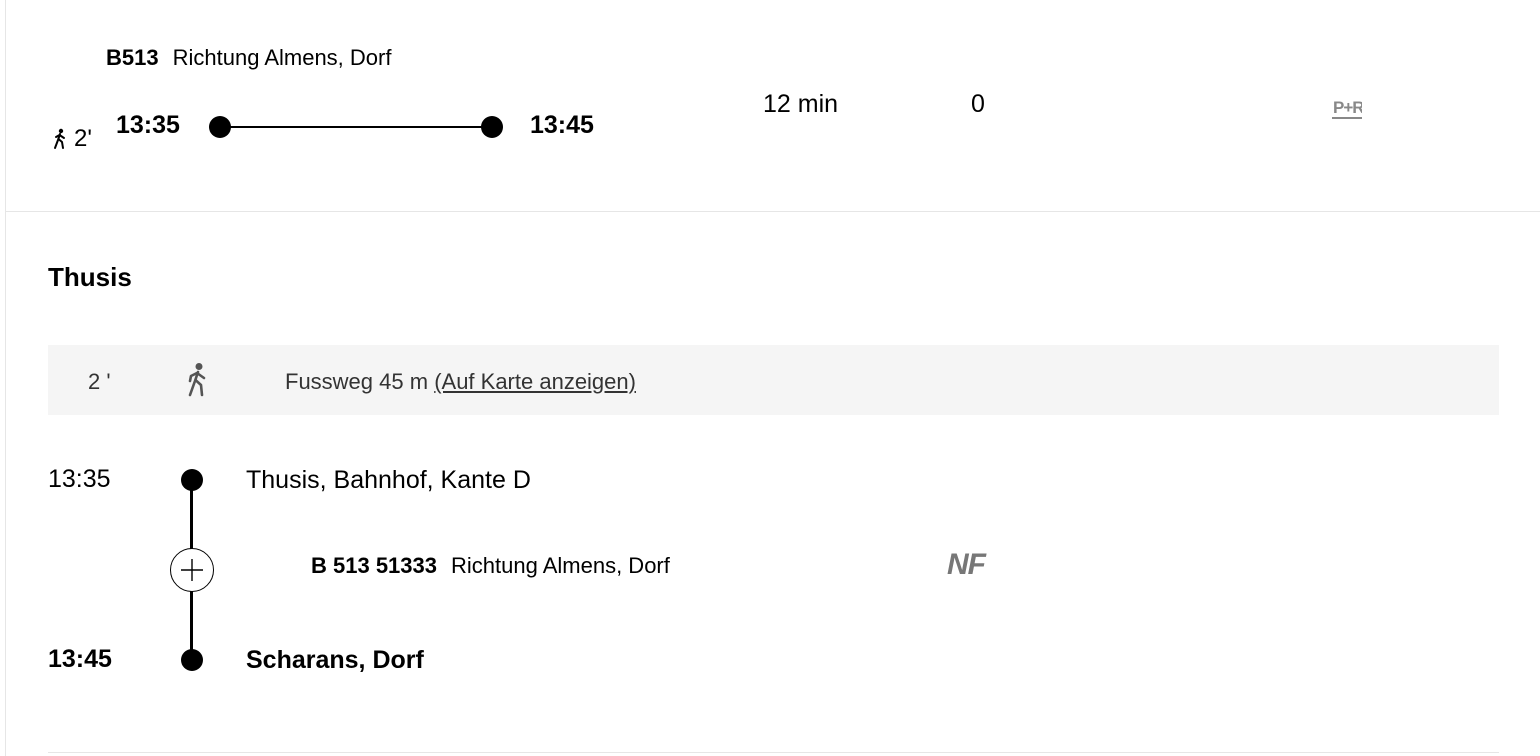 The width and height of the screenshot is (1540, 756). What do you see at coordinates (83, 138) in the screenshot?
I see `walk-minutes: 2'` at bounding box center [83, 138].